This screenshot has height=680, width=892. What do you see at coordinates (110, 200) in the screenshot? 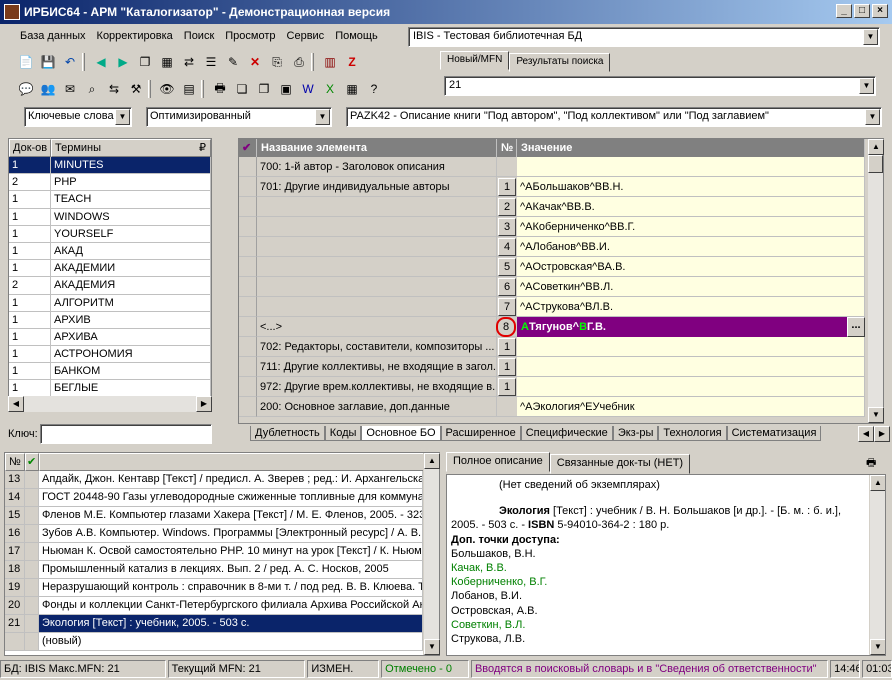
I see `term-row: 1 TEACH` at bounding box center [110, 200].